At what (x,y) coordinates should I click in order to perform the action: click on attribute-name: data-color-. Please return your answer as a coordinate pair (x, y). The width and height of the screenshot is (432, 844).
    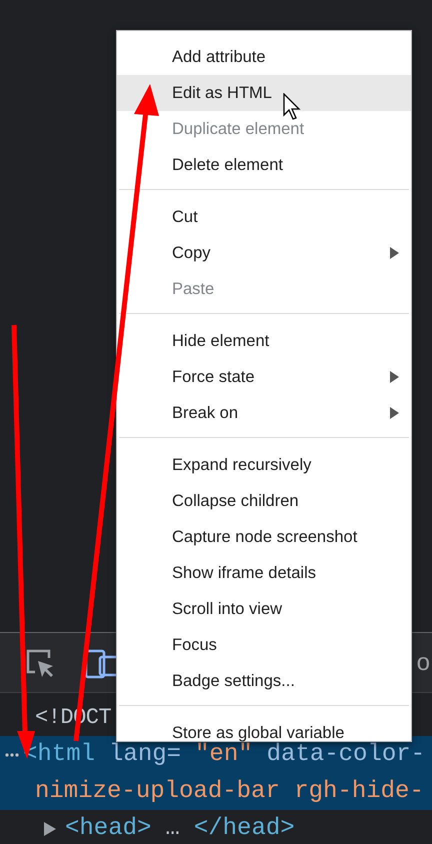
    Looking at the image, I should click on (346, 755).